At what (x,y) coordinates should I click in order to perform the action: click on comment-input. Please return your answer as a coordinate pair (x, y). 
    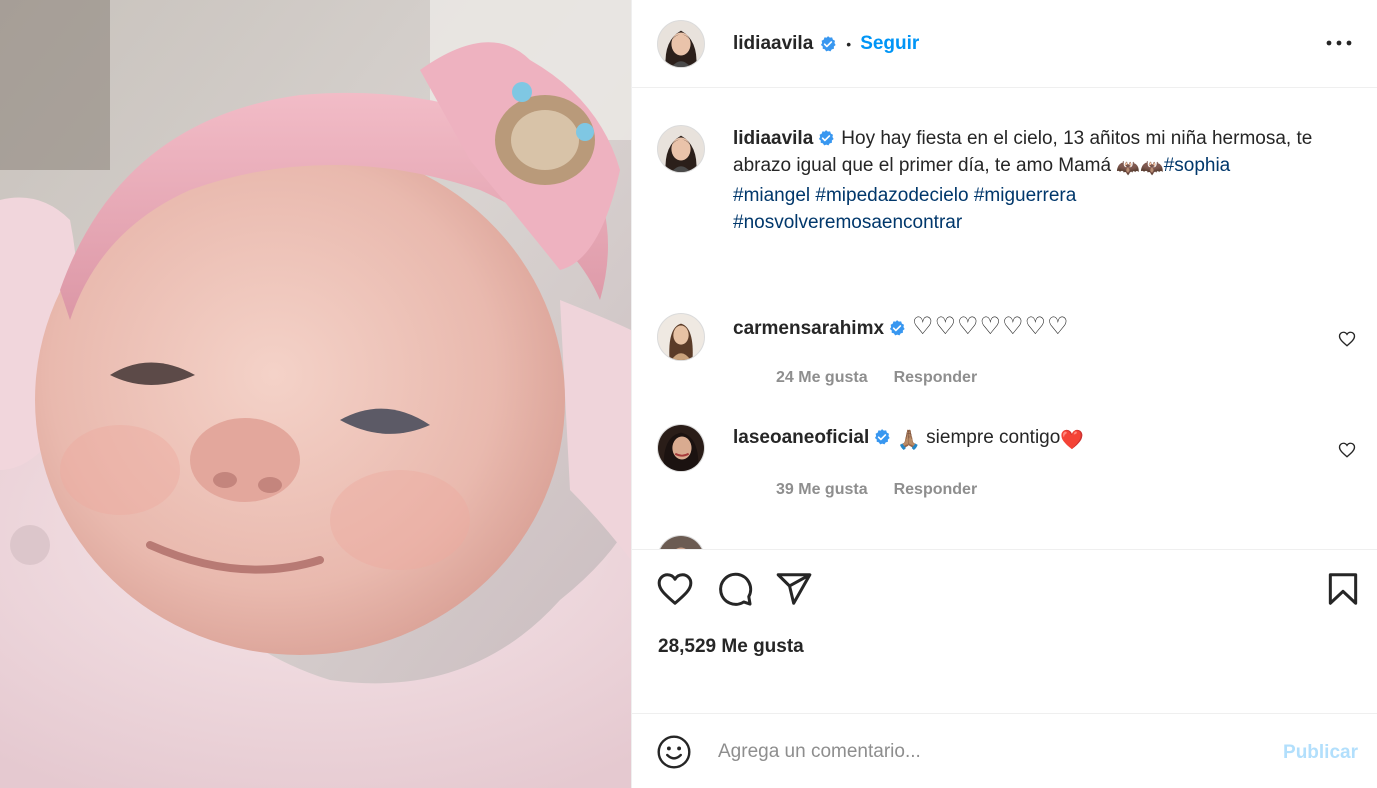
    Looking at the image, I should click on (988, 752).